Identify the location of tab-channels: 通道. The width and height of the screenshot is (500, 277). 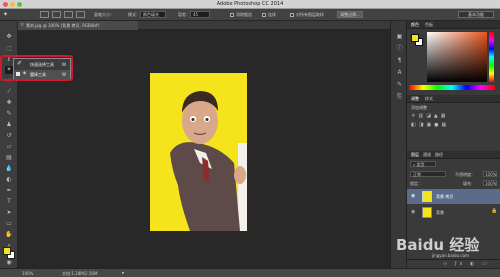
(427, 155).